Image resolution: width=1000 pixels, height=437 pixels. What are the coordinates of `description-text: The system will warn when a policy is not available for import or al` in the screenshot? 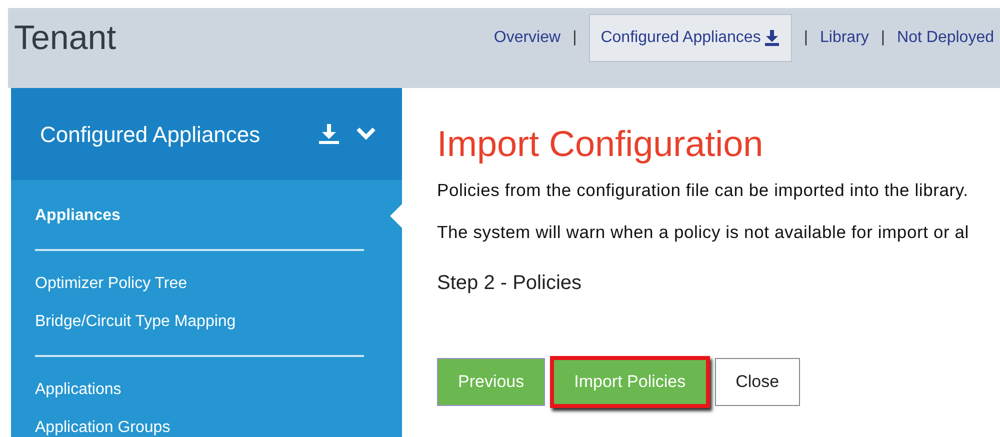 It's located at (703, 232).